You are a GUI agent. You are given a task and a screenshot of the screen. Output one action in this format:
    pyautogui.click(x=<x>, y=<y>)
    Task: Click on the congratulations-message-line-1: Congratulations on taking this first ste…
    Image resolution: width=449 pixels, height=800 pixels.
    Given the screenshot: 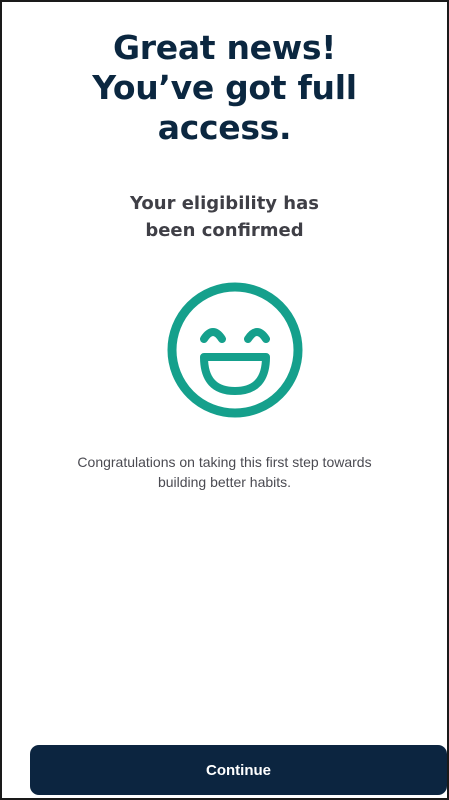 What is the action you would take?
    pyautogui.click(x=224, y=462)
    